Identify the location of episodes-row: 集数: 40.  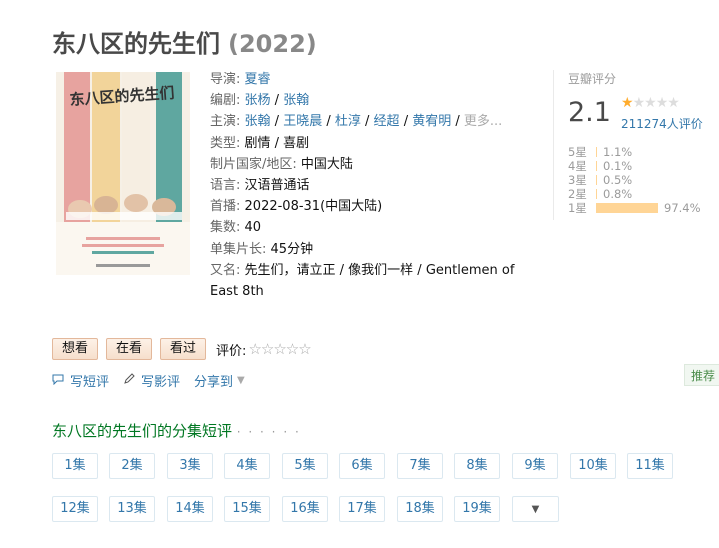
(375, 227).